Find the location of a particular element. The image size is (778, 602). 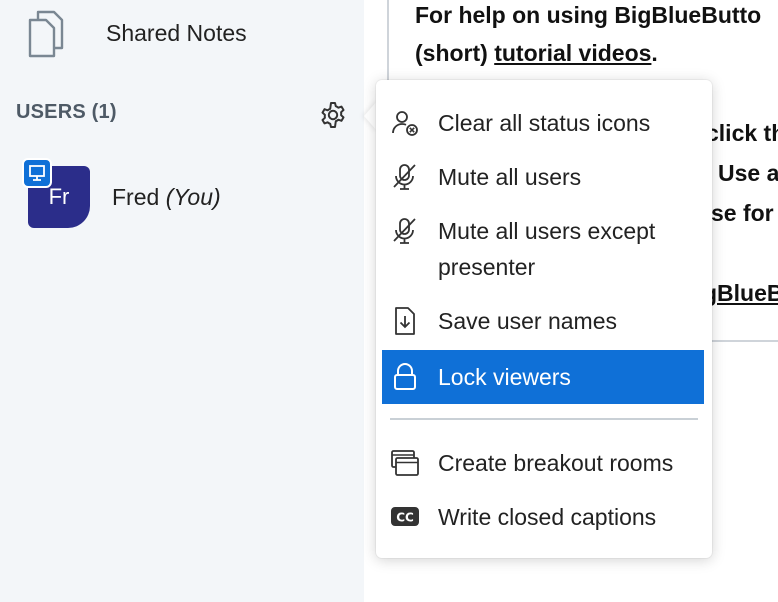

menu-item-label: Mute all users except presenter is located at coordinates (547, 249).